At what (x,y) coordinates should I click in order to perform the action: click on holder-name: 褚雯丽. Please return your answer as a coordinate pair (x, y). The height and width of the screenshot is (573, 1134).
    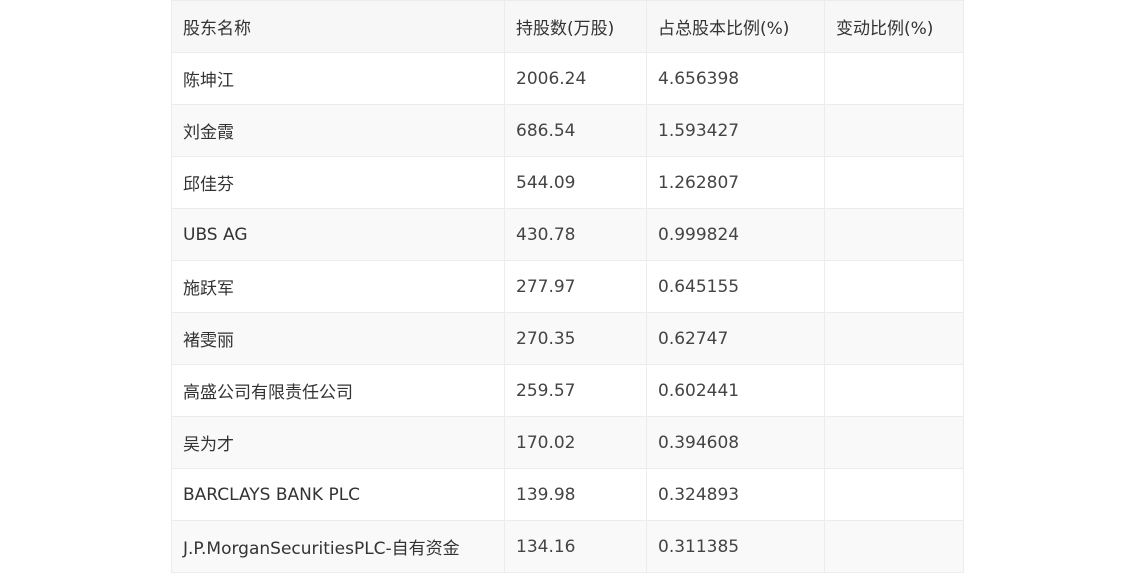
    Looking at the image, I should click on (338, 338).